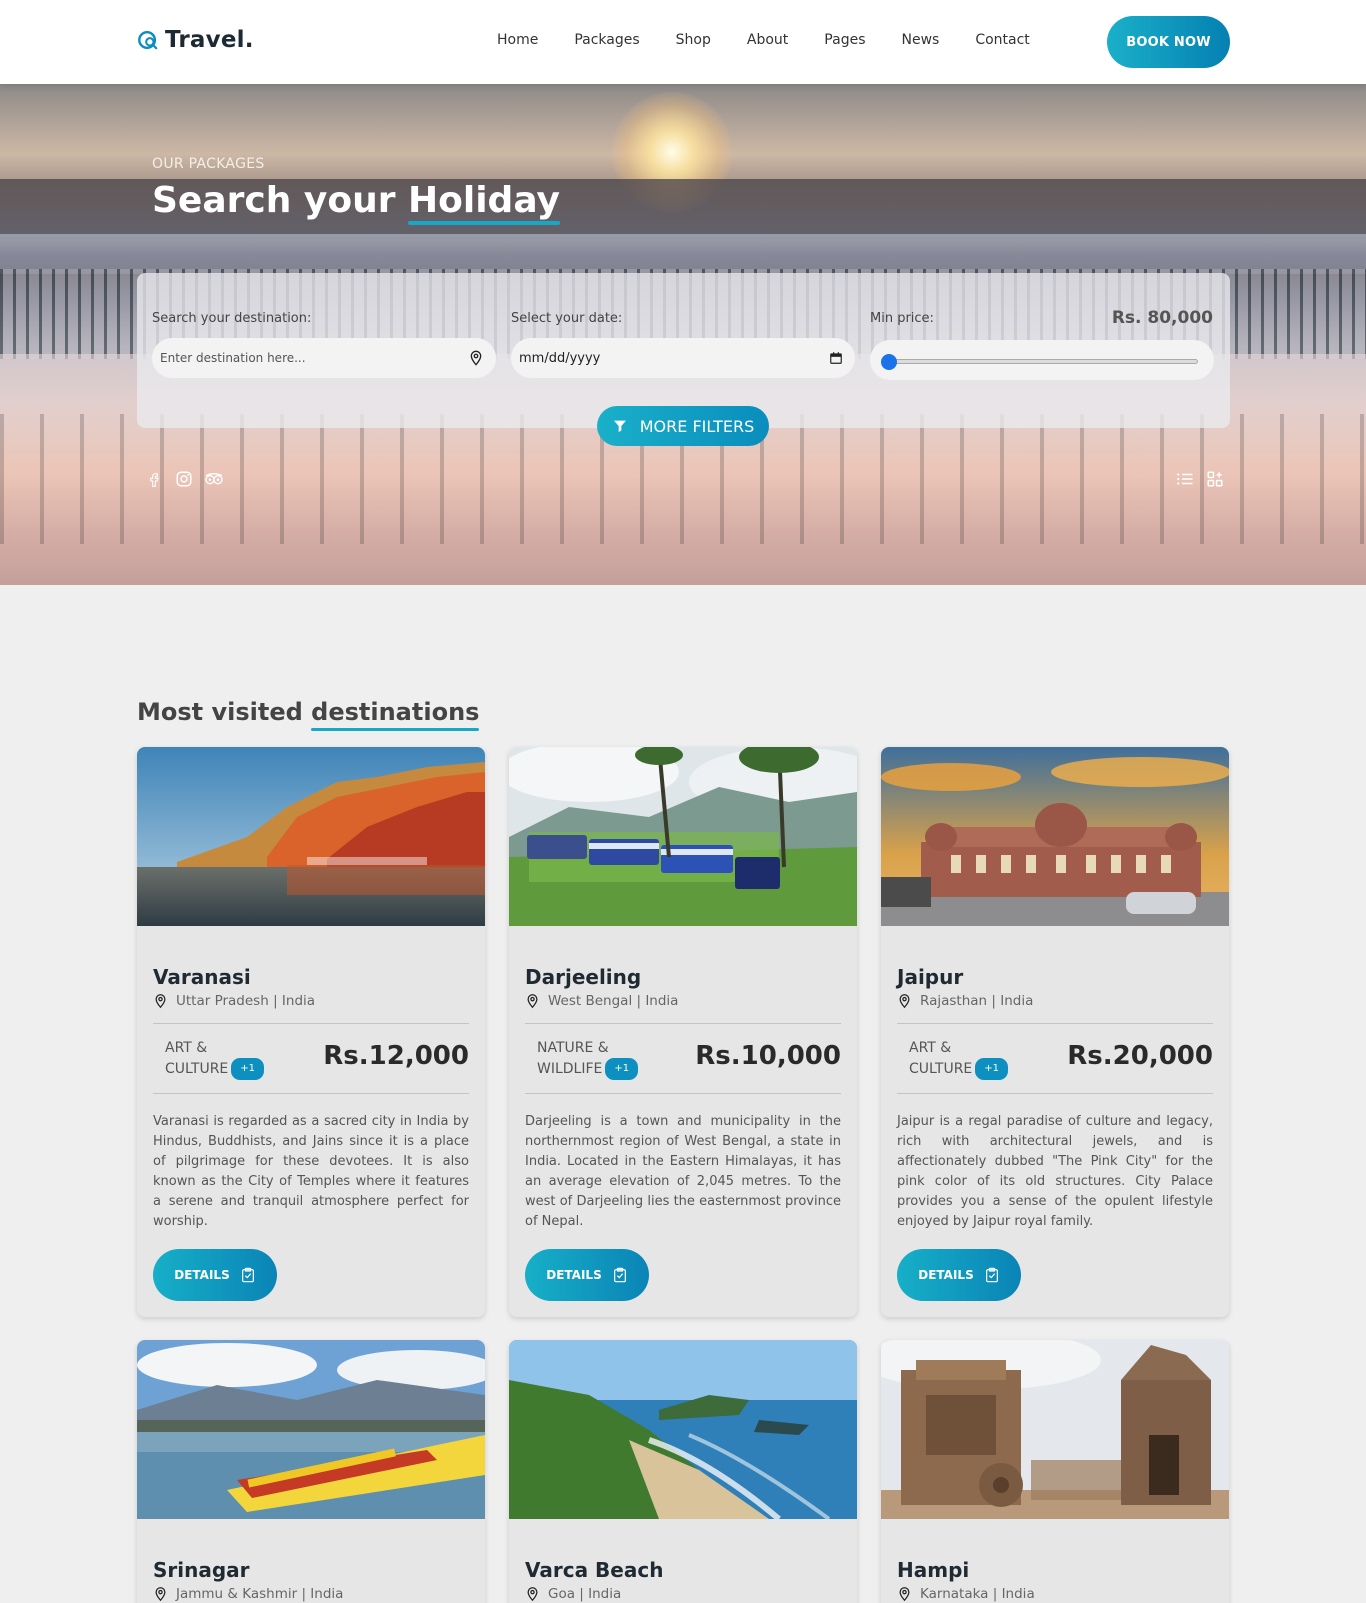 The width and height of the screenshot is (1366, 1603). What do you see at coordinates (1055, 1429) in the screenshot?
I see `card-image-hampi` at bounding box center [1055, 1429].